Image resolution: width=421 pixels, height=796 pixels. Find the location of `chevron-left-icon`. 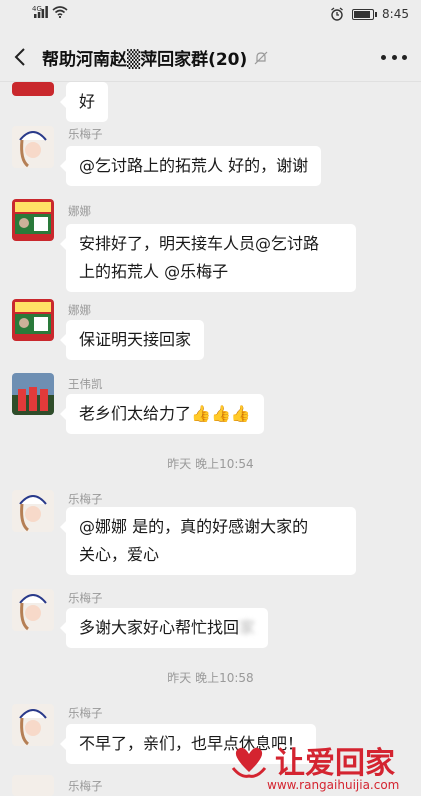

chevron-left-icon is located at coordinates (22, 57).